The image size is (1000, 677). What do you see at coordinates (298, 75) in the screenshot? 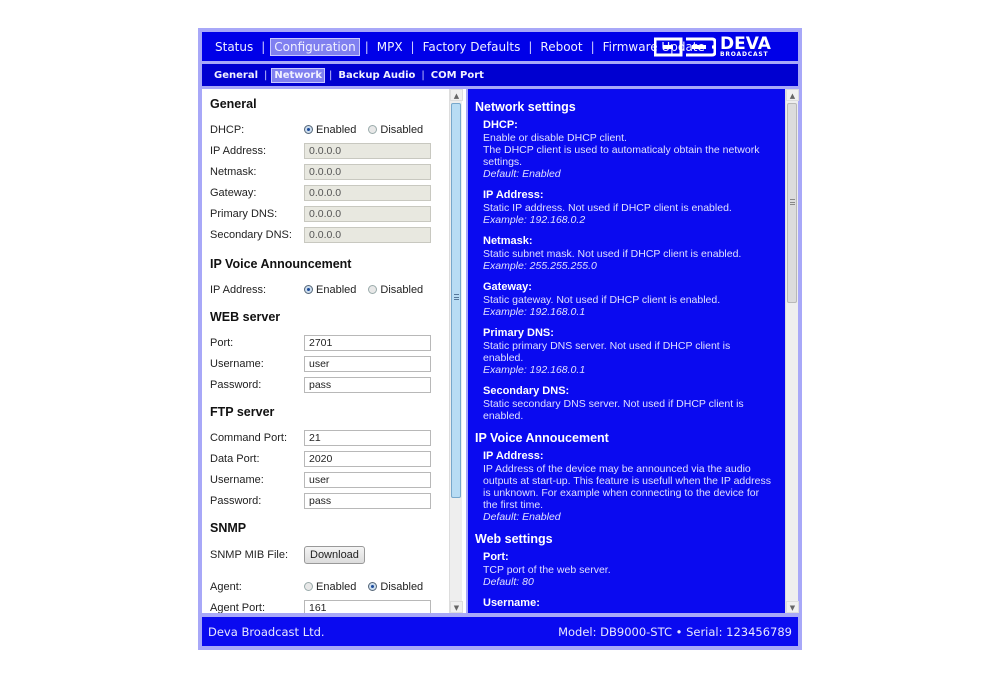
I see `subnav-network: Network` at bounding box center [298, 75].